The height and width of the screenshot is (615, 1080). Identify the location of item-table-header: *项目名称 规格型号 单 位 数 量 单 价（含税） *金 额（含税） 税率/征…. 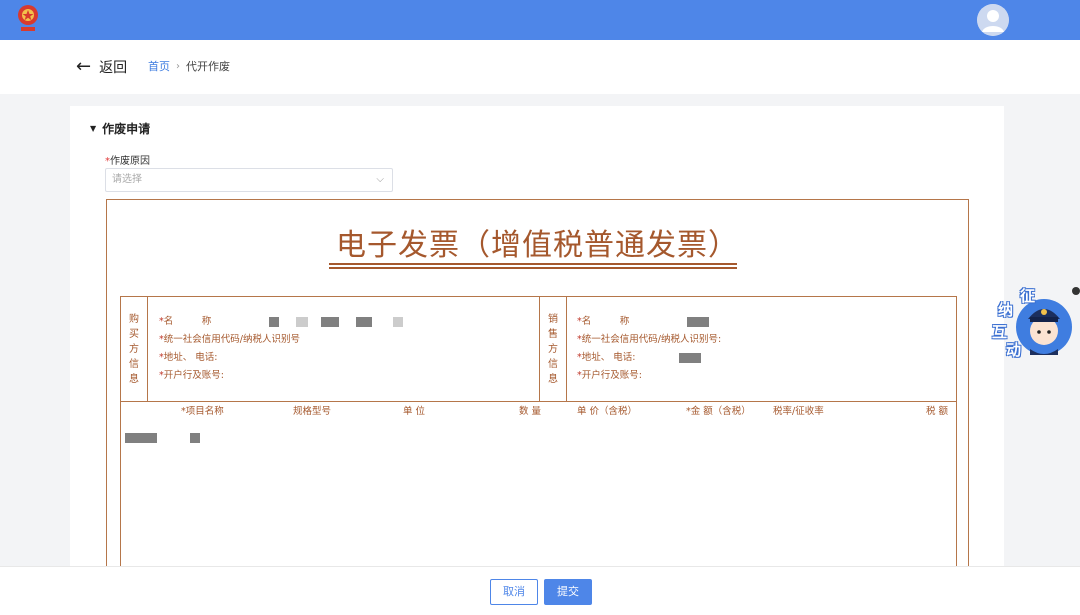
(538, 411).